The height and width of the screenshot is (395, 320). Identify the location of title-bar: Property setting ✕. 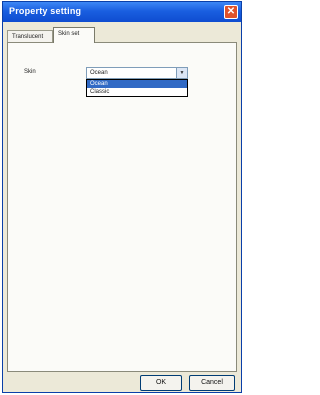
(122, 12).